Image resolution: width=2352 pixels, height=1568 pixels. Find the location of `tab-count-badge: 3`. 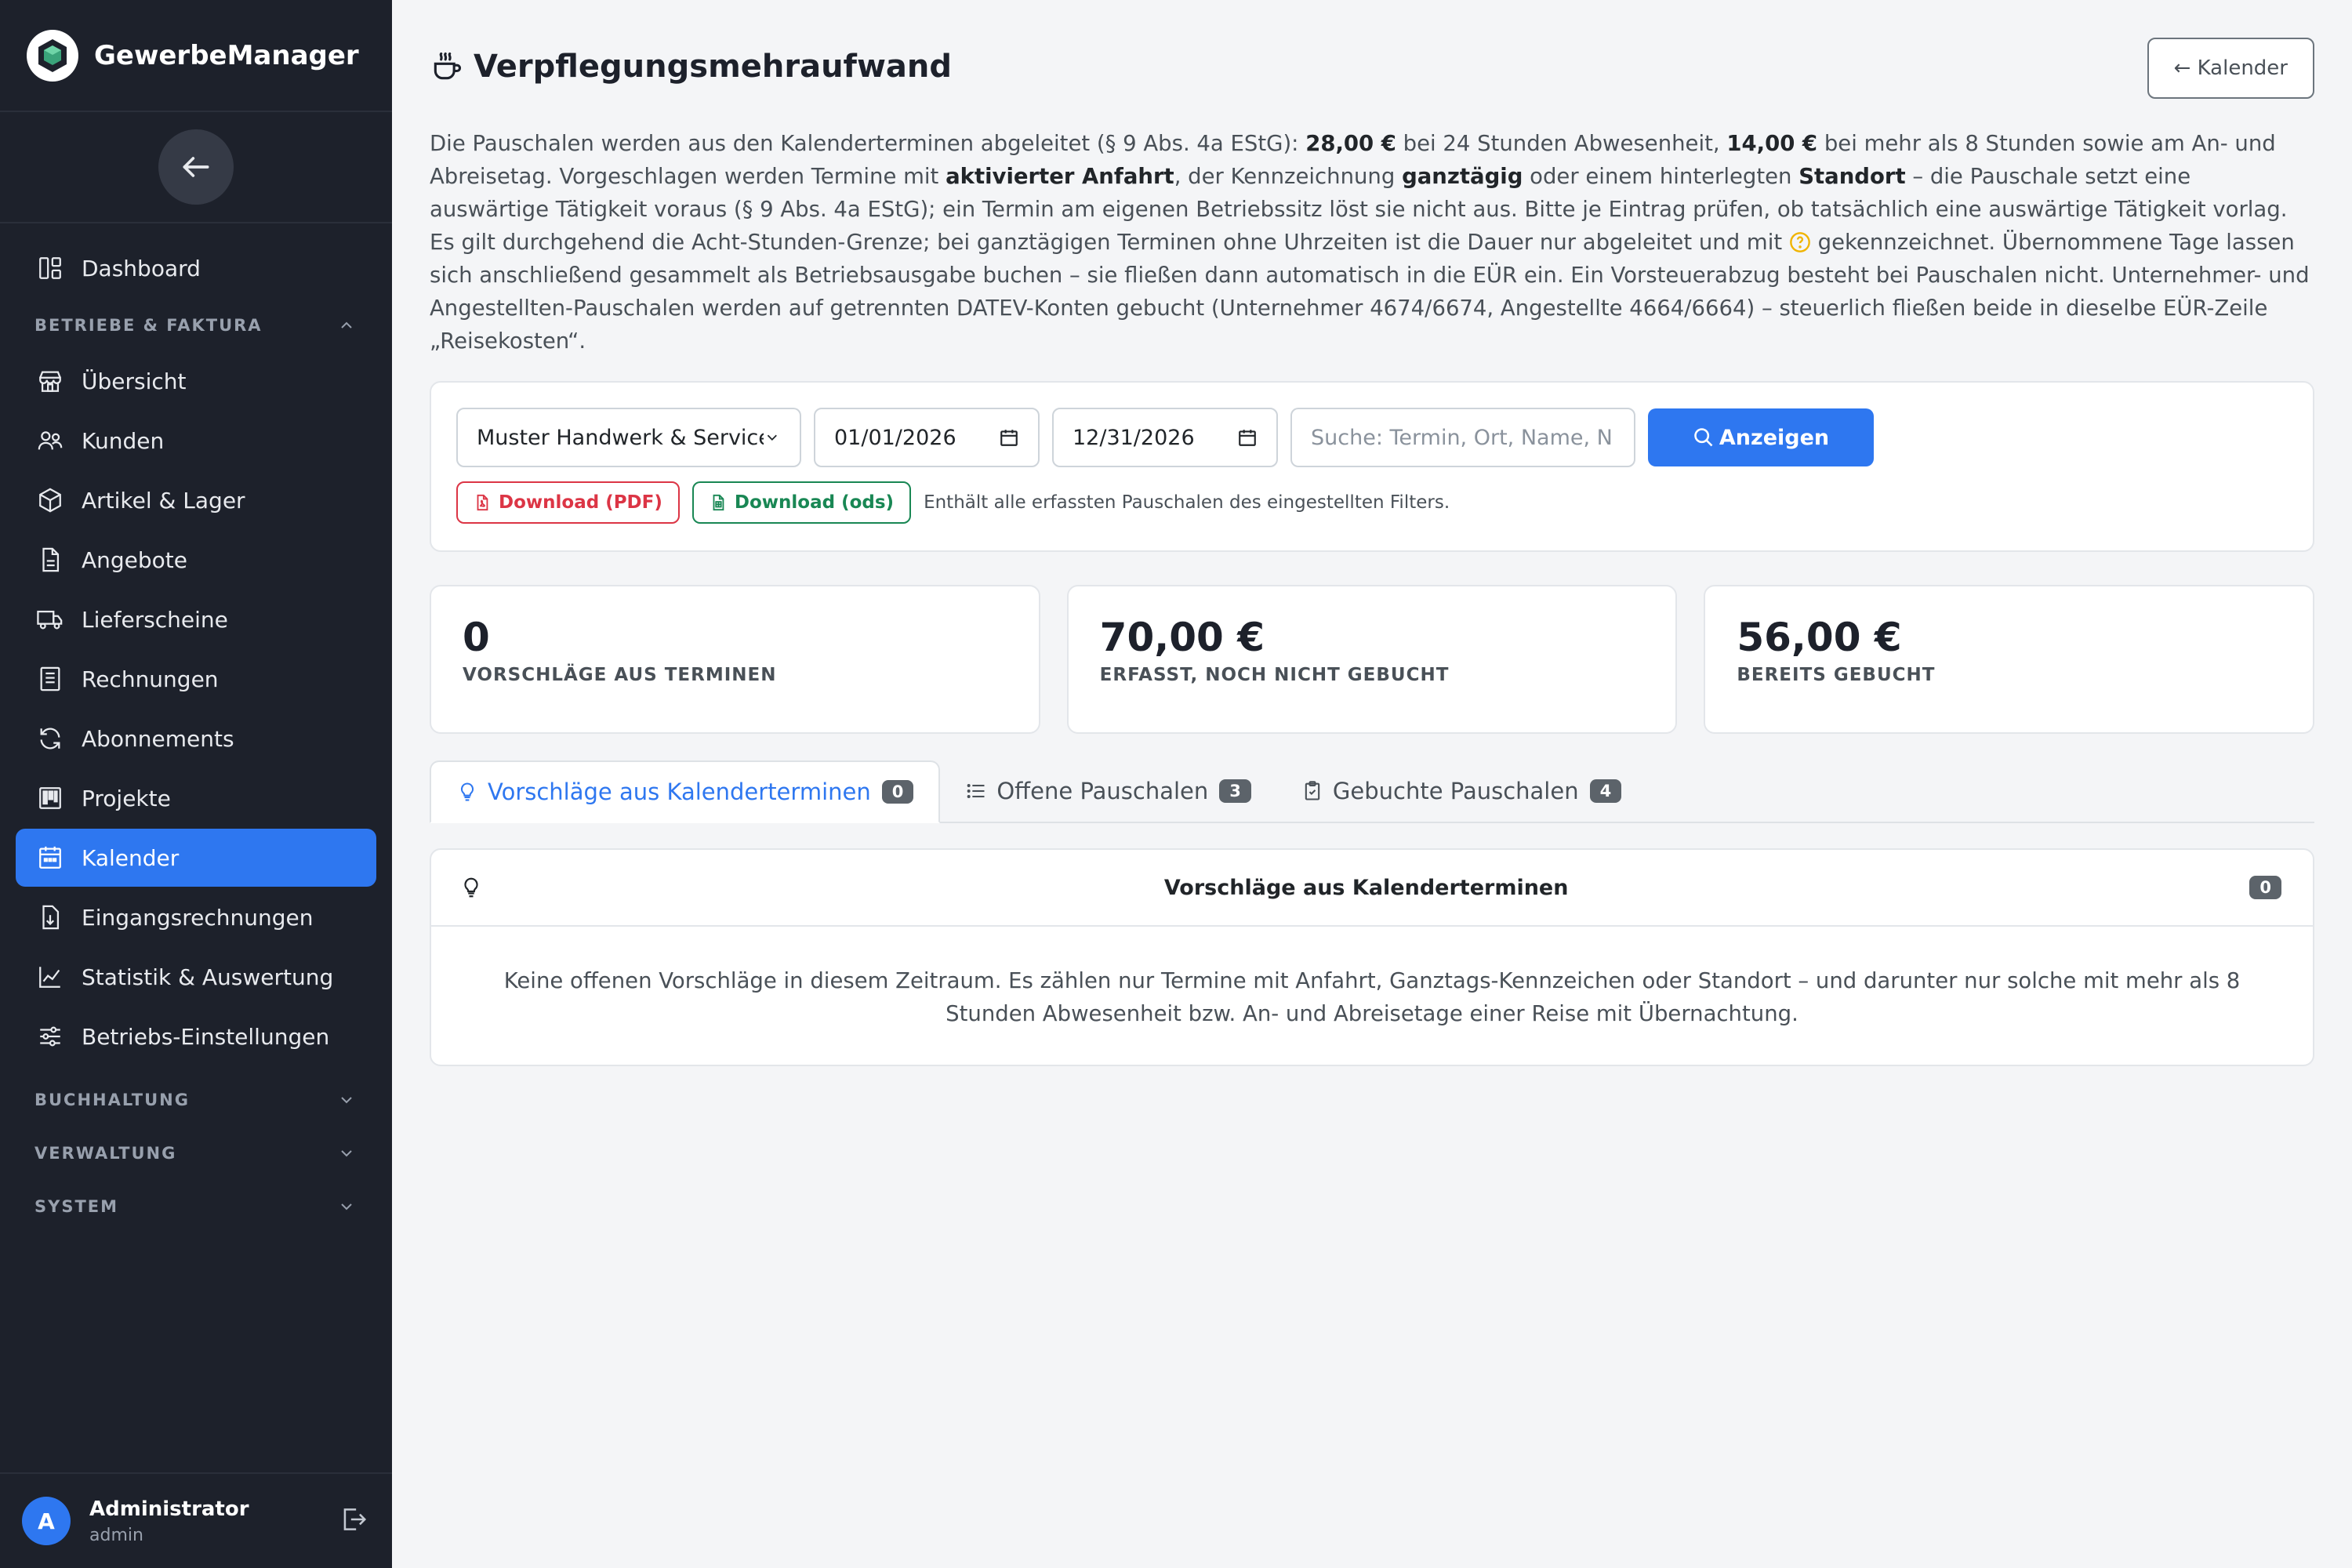

tab-count-badge: 3 is located at coordinates (1235, 791).